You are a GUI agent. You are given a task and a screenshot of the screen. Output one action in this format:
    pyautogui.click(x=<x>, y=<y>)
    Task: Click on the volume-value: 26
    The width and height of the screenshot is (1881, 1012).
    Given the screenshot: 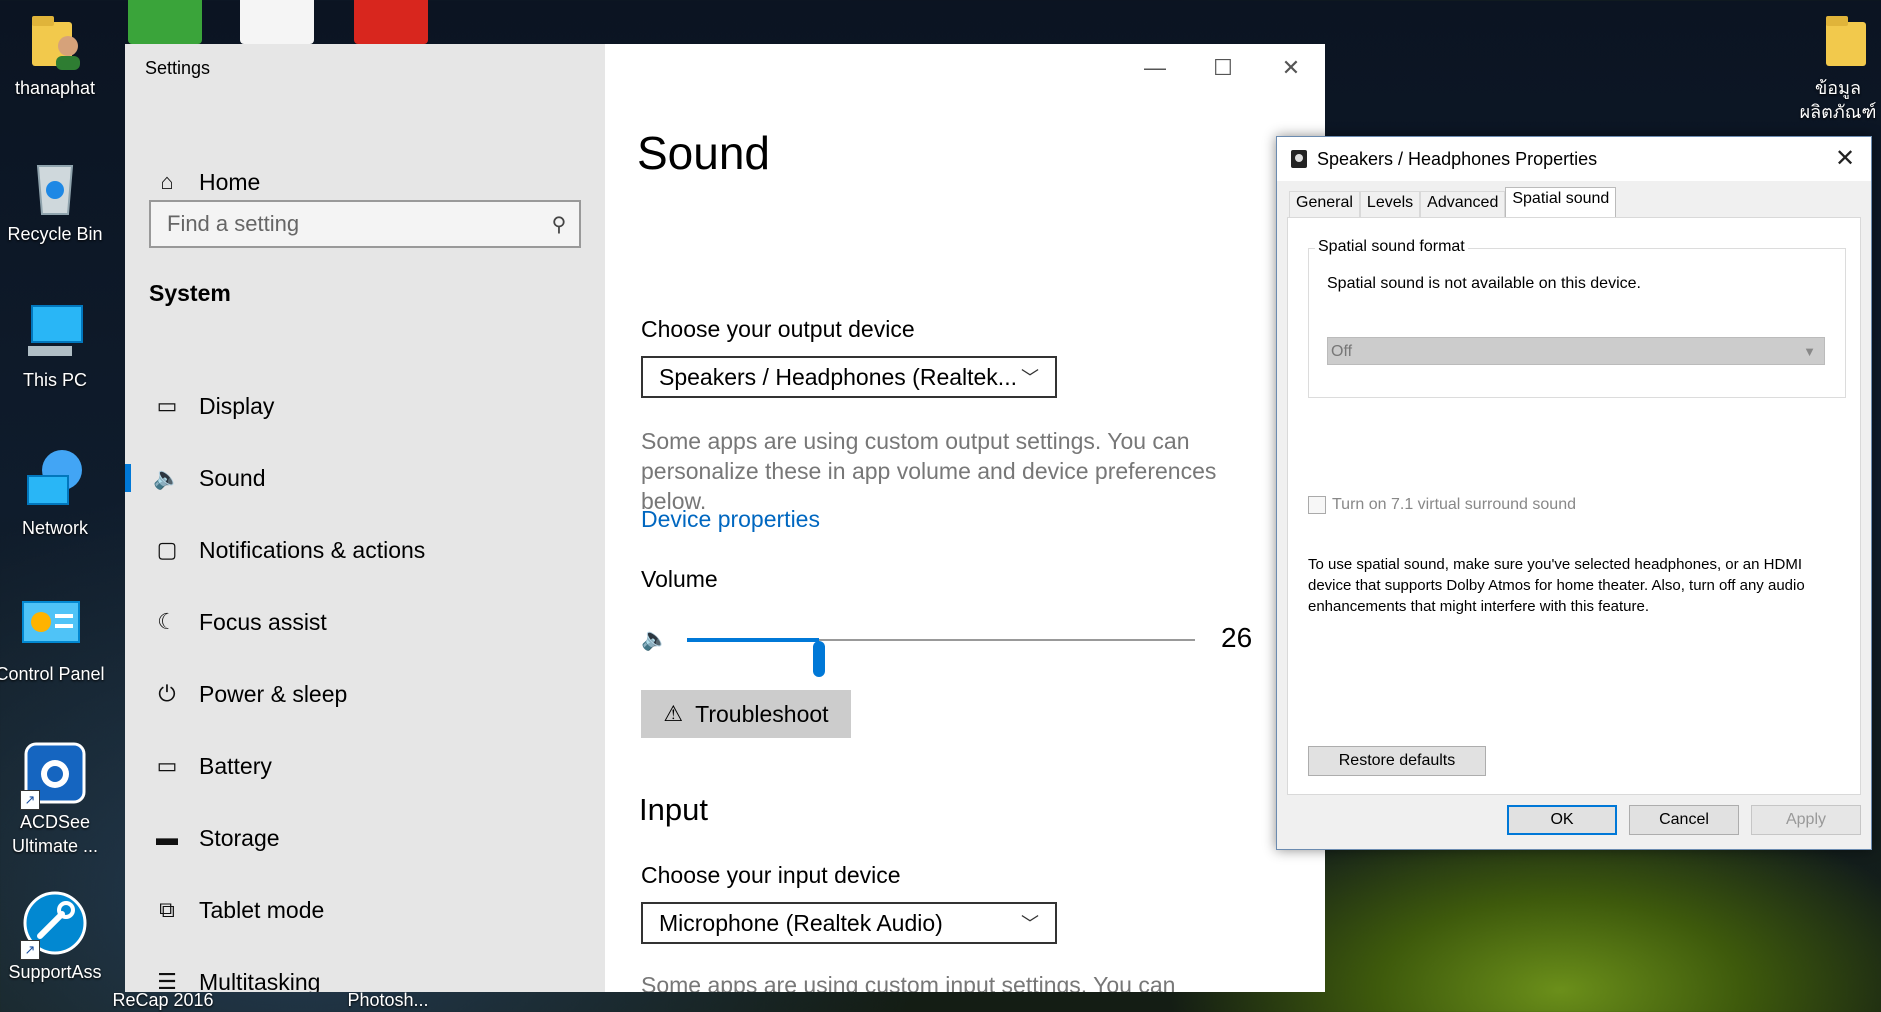 What is the action you would take?
    pyautogui.click(x=1237, y=637)
    